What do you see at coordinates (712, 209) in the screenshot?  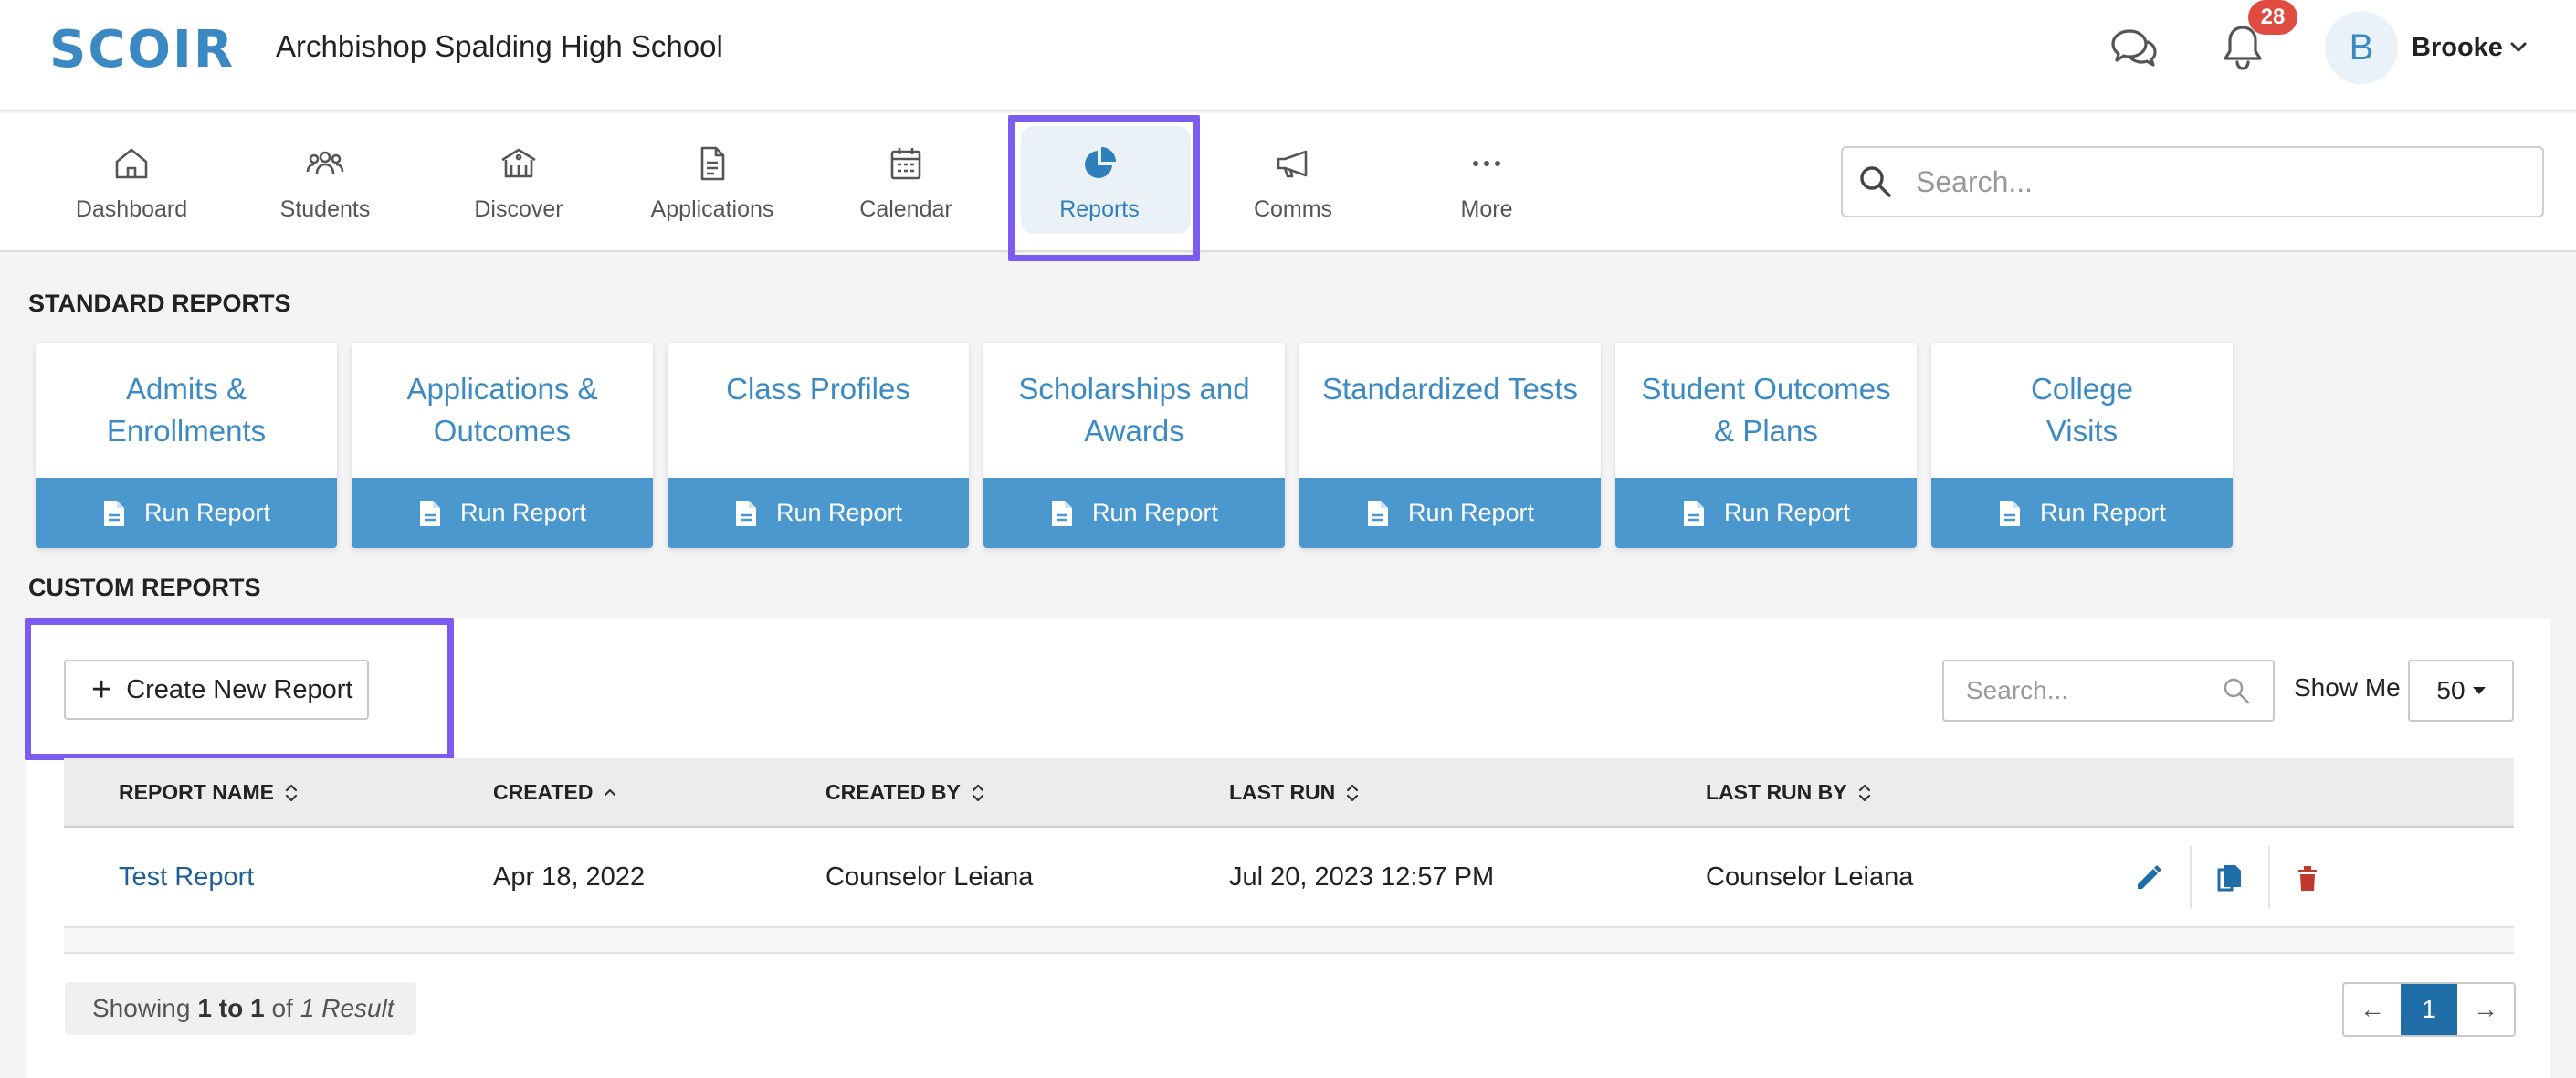 I see `nav-label: Applications` at bounding box center [712, 209].